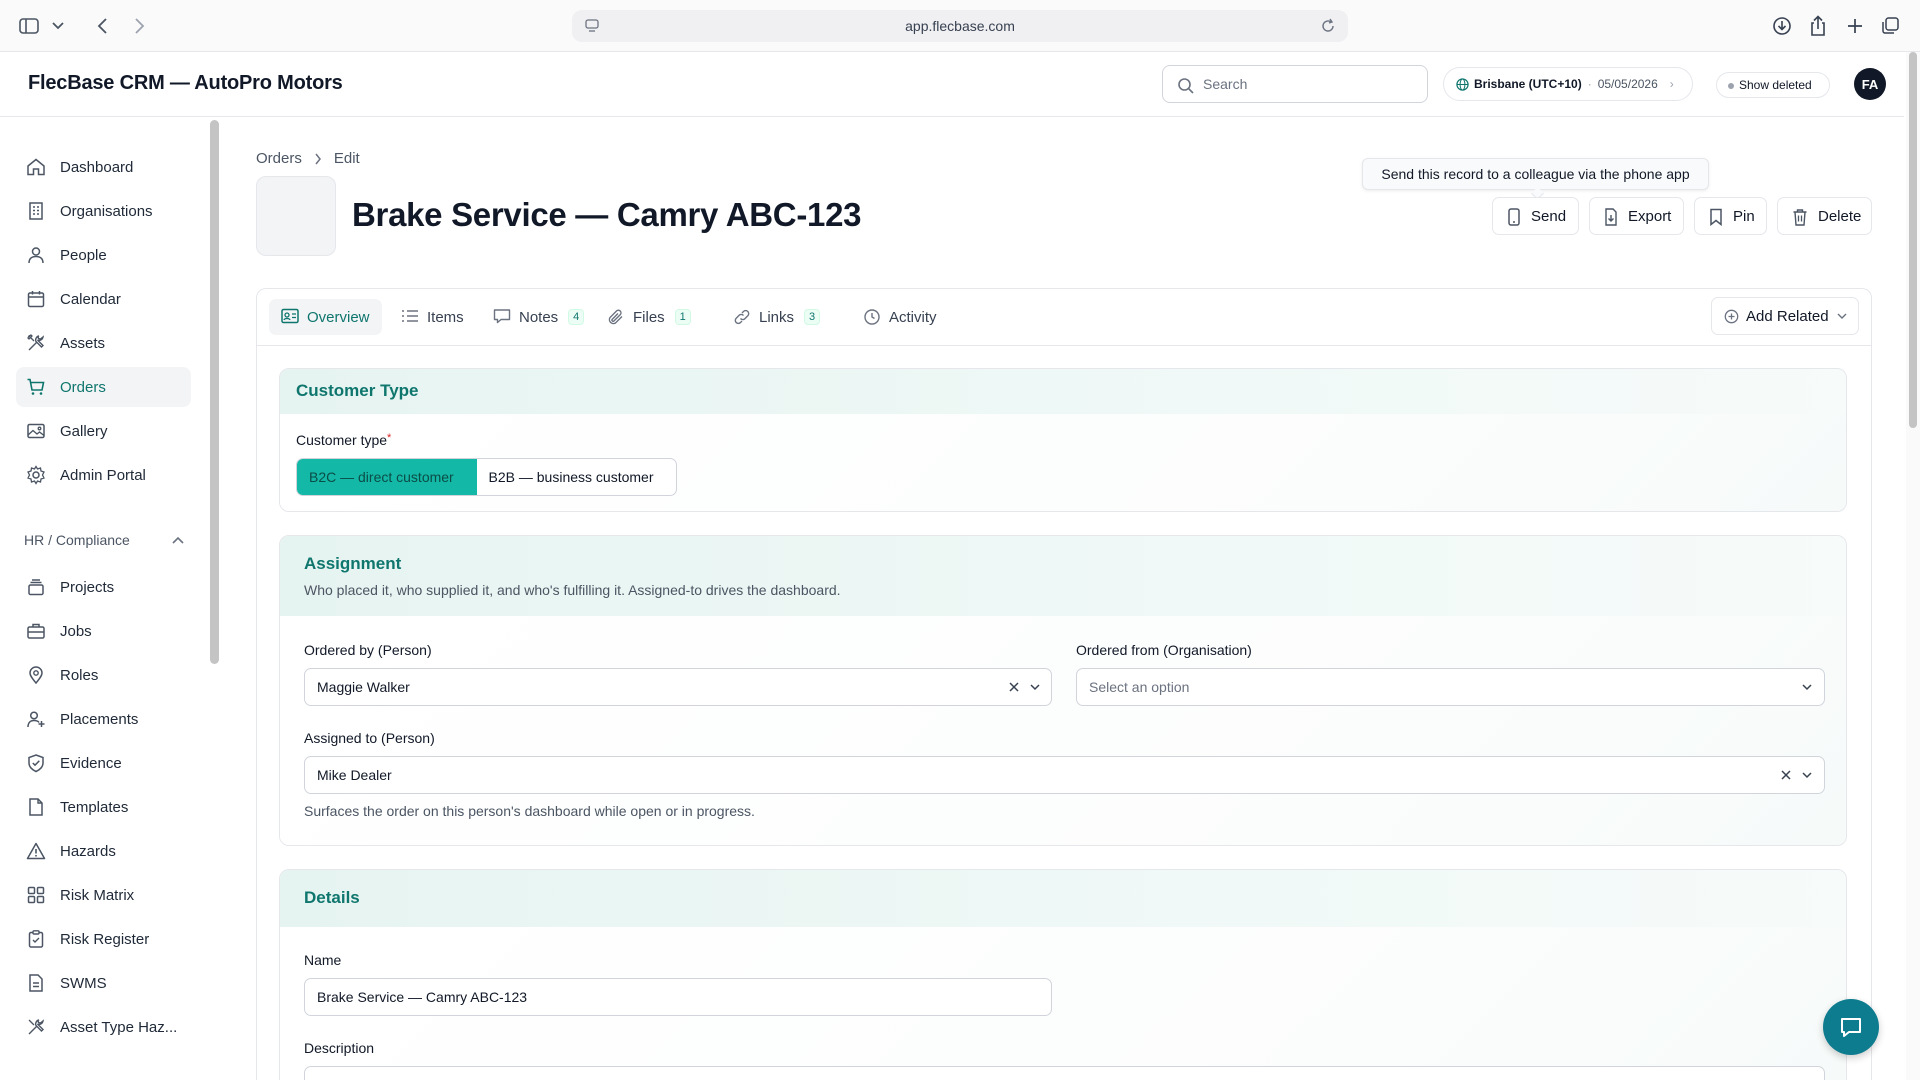  Describe the element at coordinates (1773, 85) in the screenshot. I see `show-deleted-toggle: Show deleted` at that location.